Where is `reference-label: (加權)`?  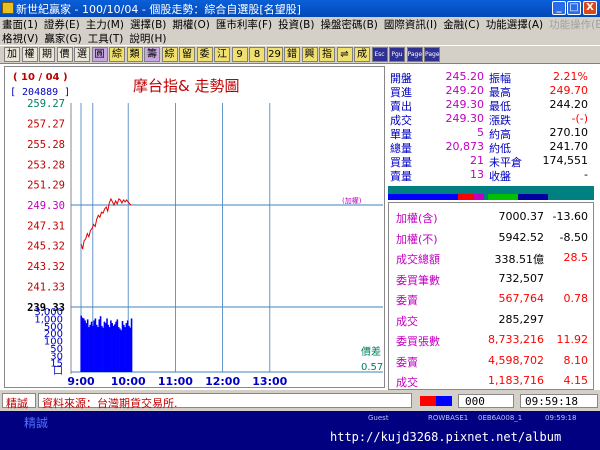 reference-label: (加權) is located at coordinates (352, 200).